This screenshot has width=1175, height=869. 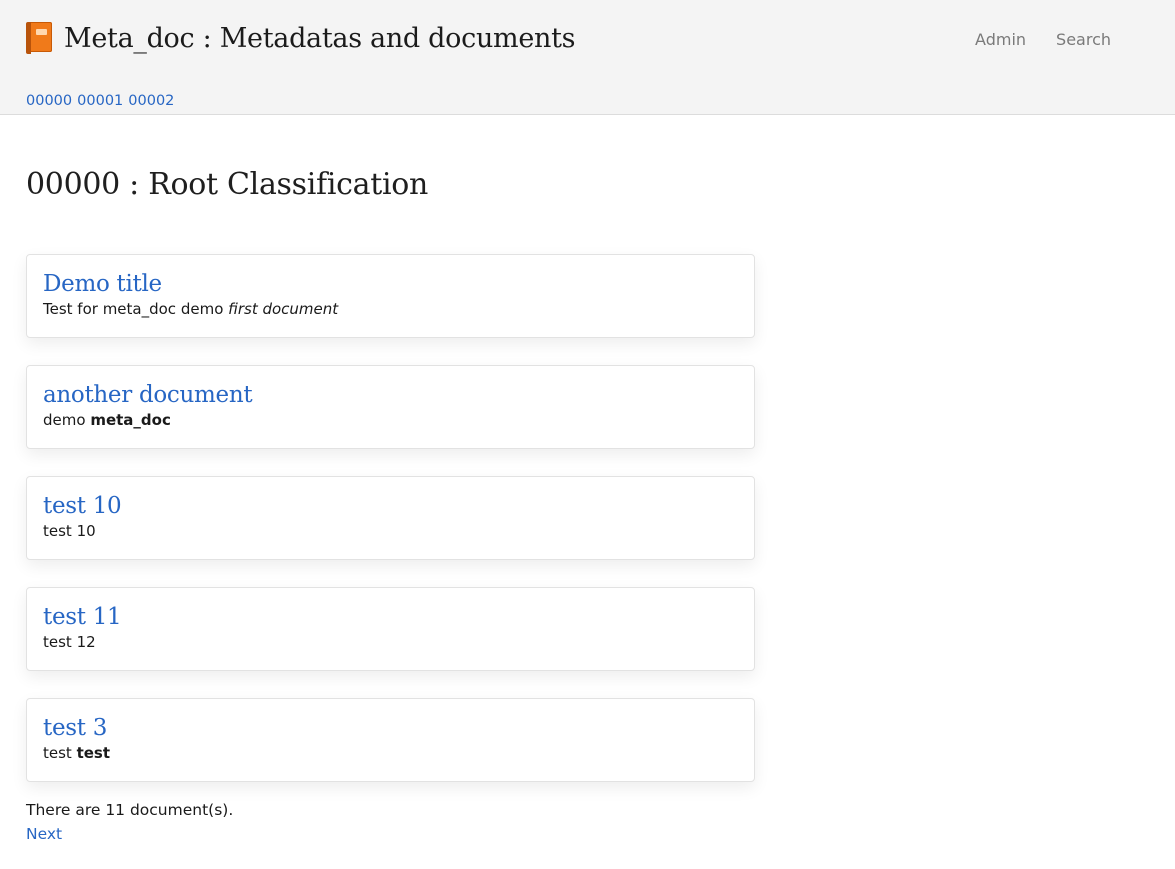 I want to click on description-text: test 12, so click(x=69, y=642).